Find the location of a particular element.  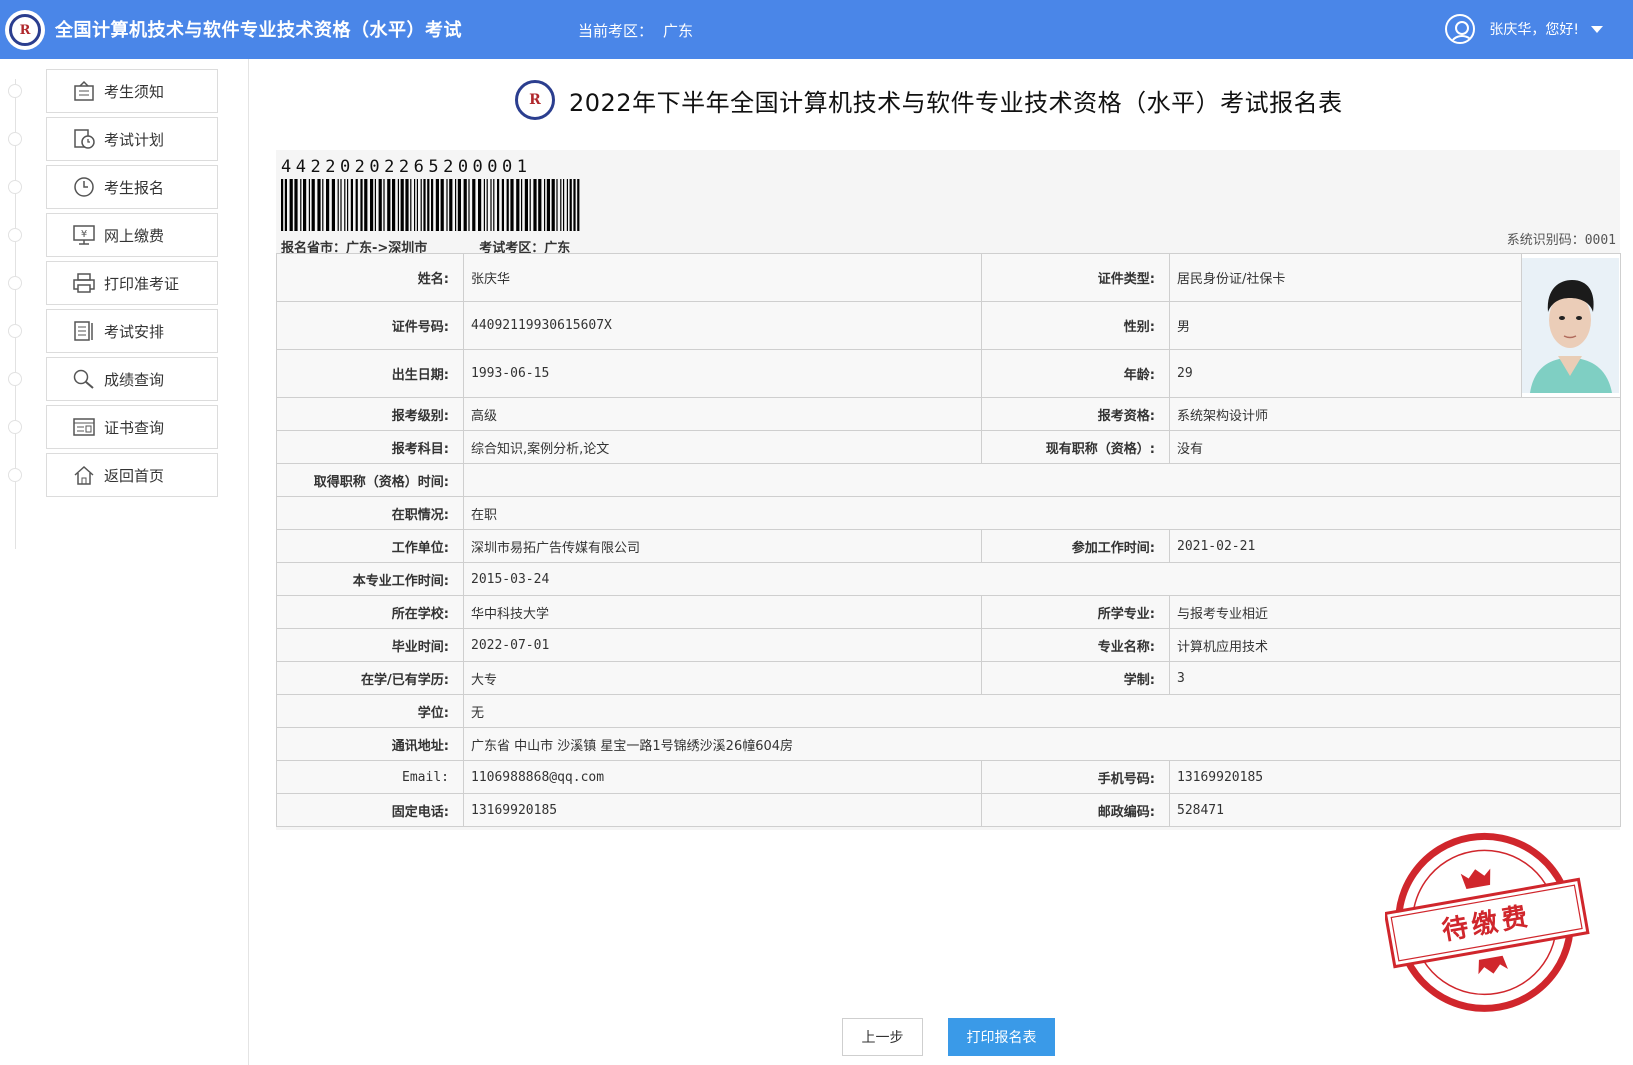

field-label: Email: is located at coordinates (370, 777).